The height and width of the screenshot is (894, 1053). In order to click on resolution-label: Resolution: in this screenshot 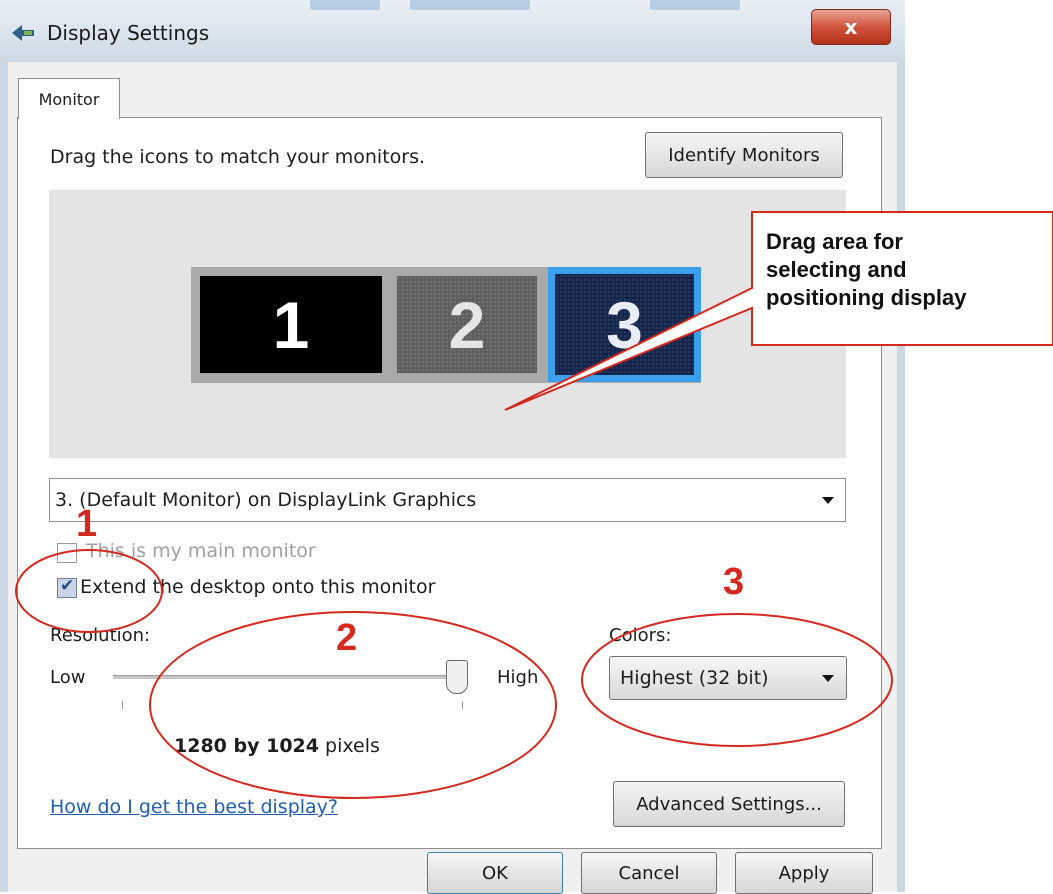, I will do `click(100, 635)`.